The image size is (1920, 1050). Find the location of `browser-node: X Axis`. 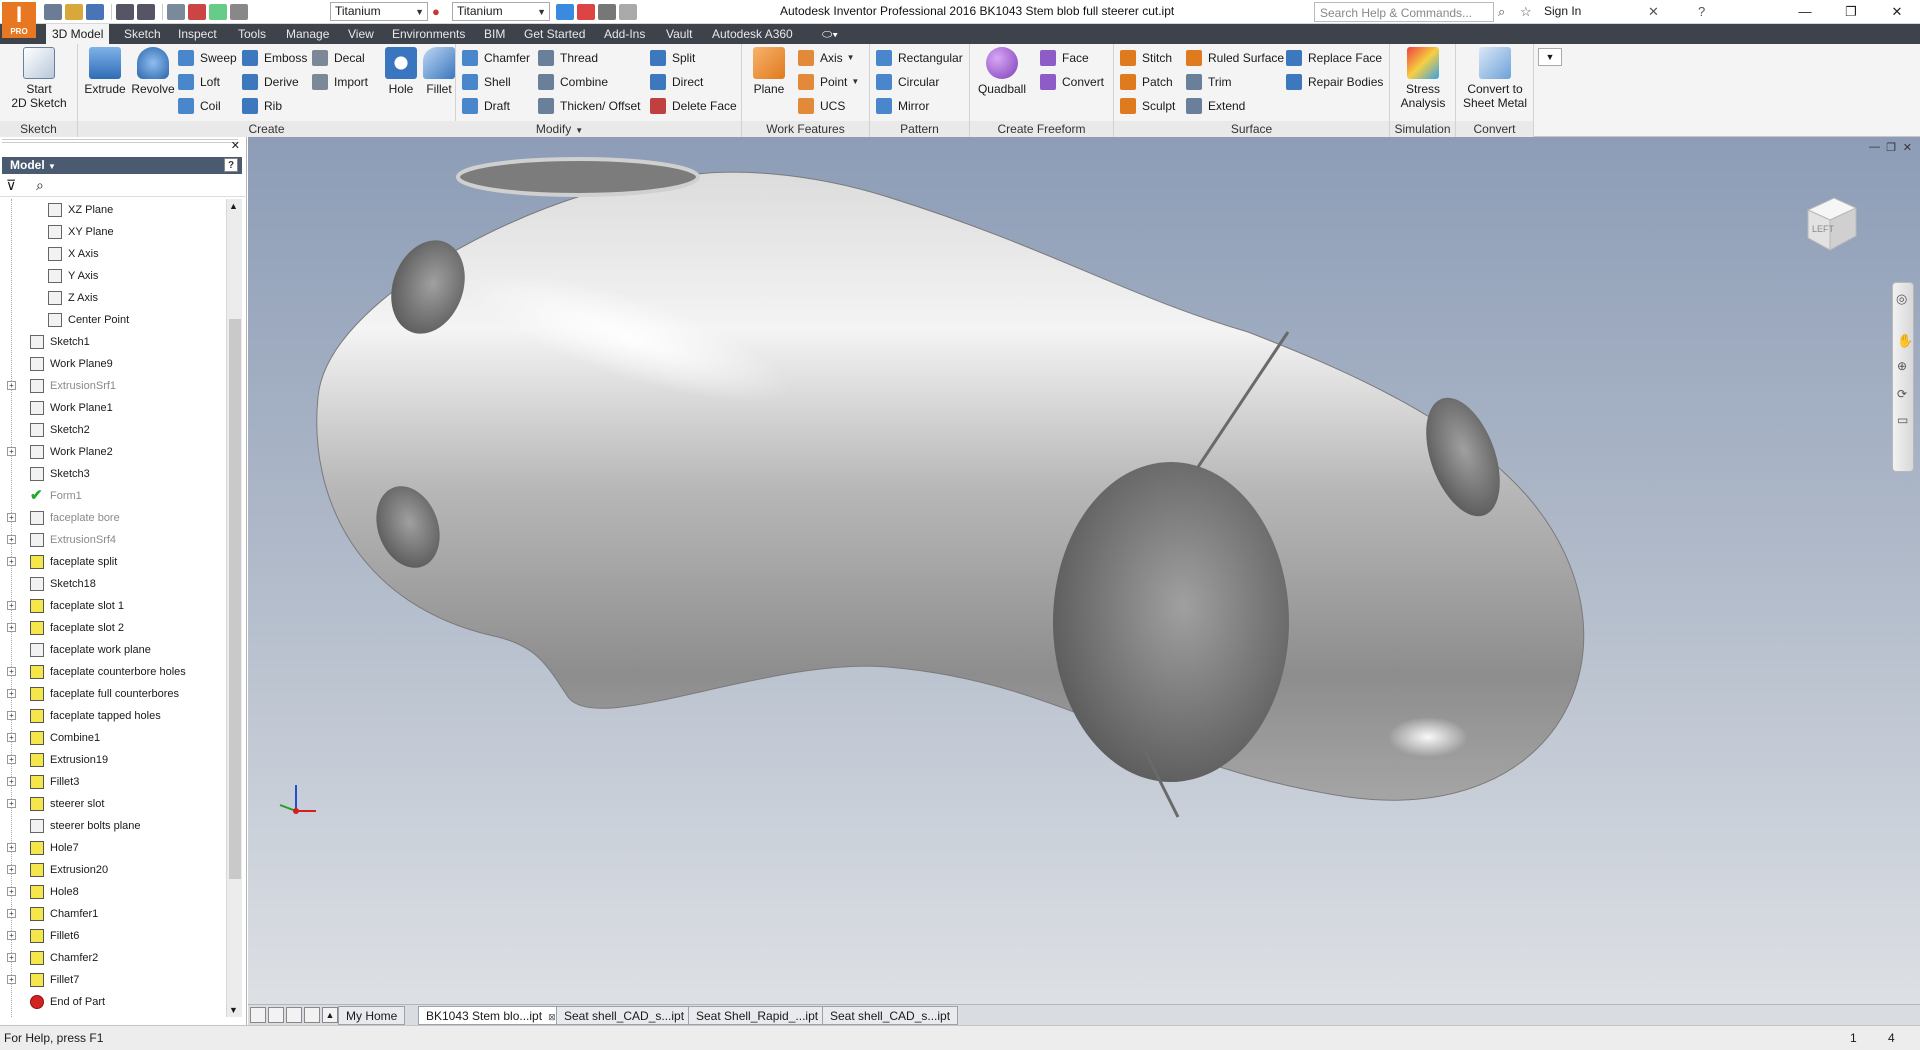

browser-node: X Axis is located at coordinates (113, 254).